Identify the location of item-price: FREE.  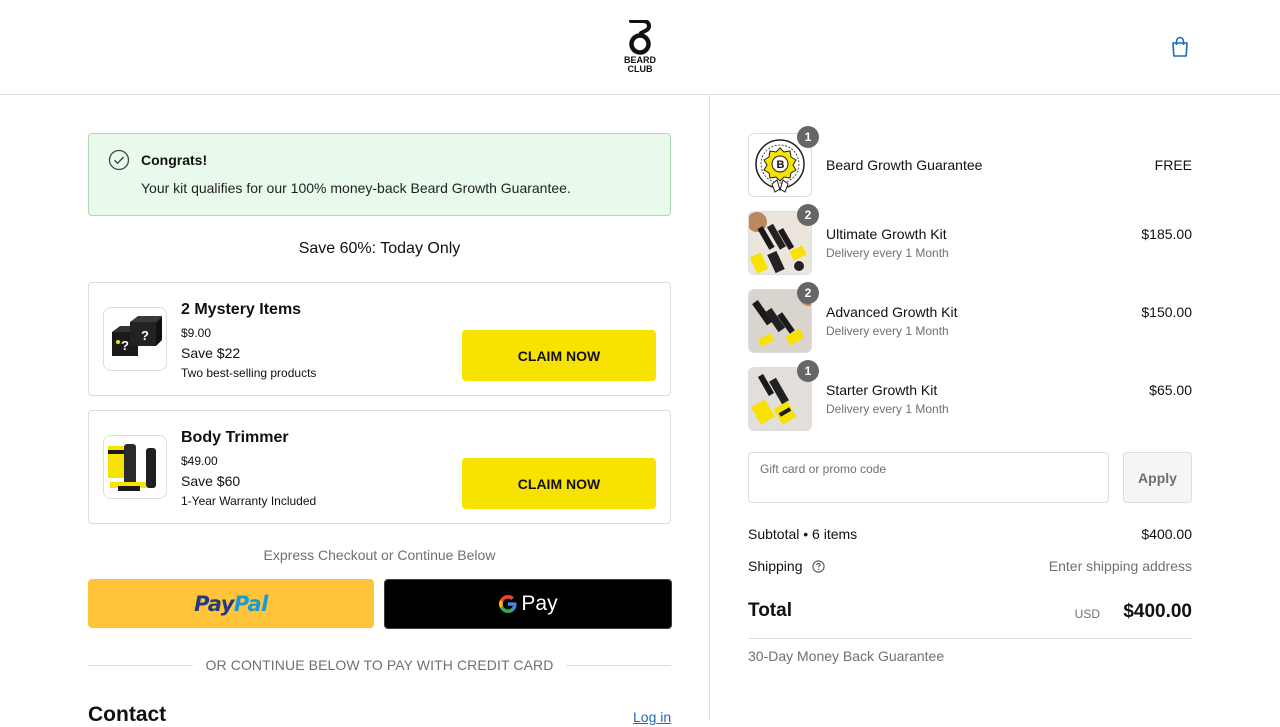
(1173, 165).